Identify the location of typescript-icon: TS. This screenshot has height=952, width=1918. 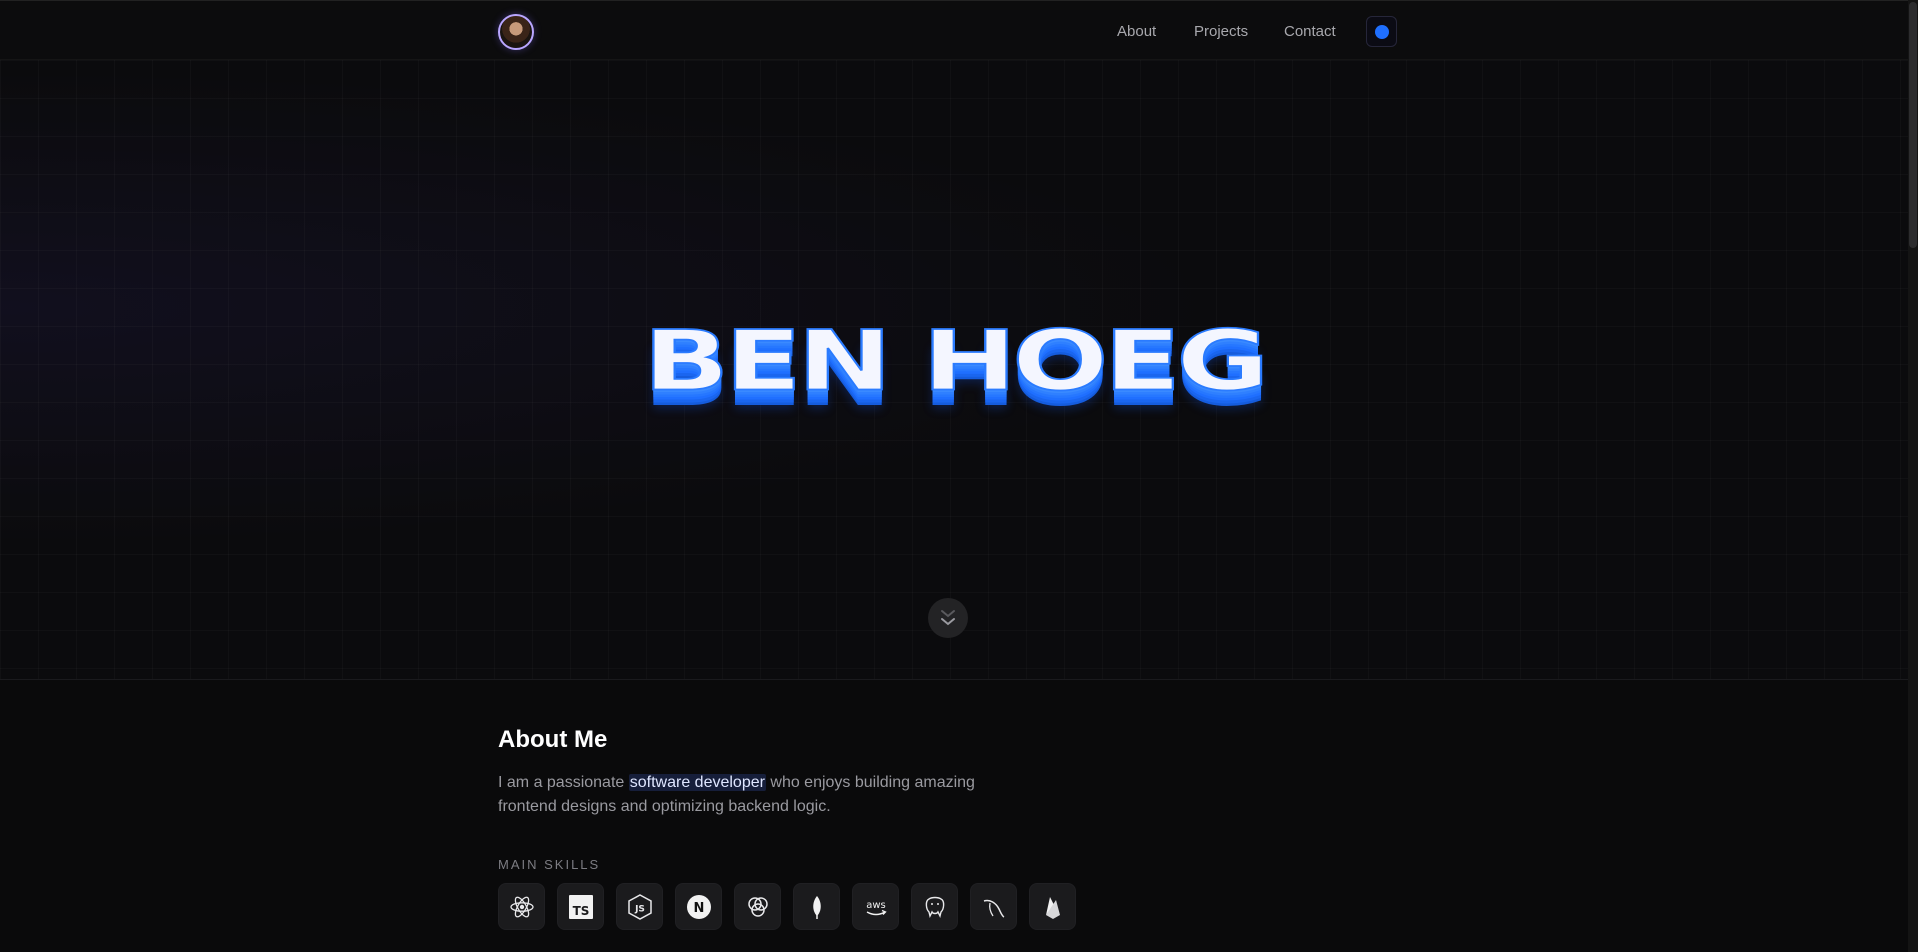
(580, 906).